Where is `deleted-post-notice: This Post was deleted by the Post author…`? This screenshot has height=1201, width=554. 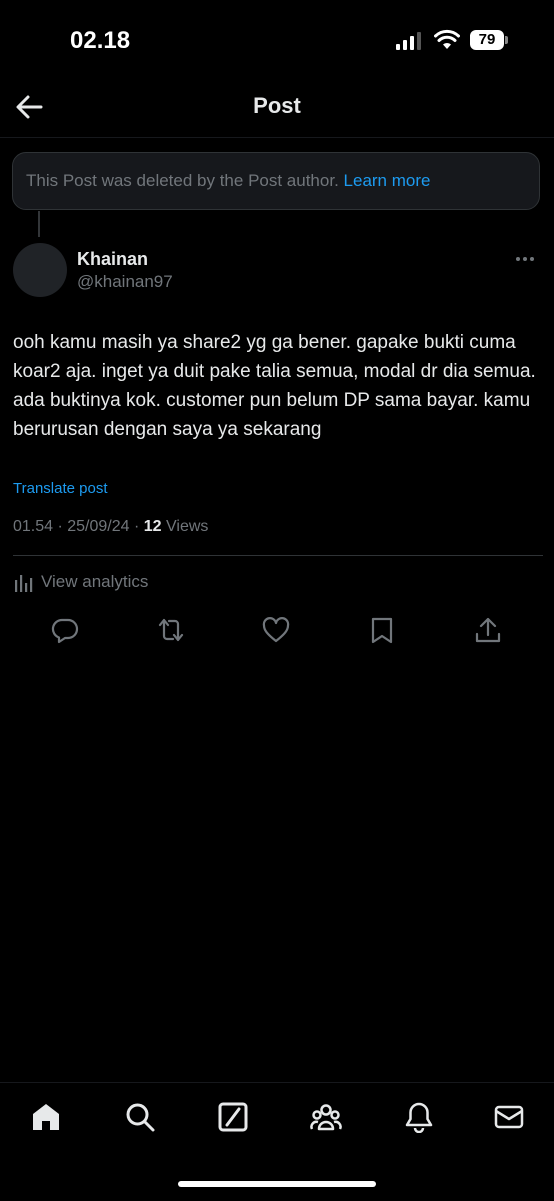 deleted-post-notice: This Post was deleted by the Post author… is located at coordinates (276, 181).